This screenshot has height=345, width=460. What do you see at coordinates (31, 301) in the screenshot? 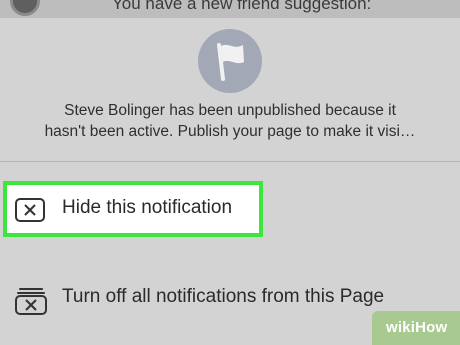
I see `stacked-close-icon` at bounding box center [31, 301].